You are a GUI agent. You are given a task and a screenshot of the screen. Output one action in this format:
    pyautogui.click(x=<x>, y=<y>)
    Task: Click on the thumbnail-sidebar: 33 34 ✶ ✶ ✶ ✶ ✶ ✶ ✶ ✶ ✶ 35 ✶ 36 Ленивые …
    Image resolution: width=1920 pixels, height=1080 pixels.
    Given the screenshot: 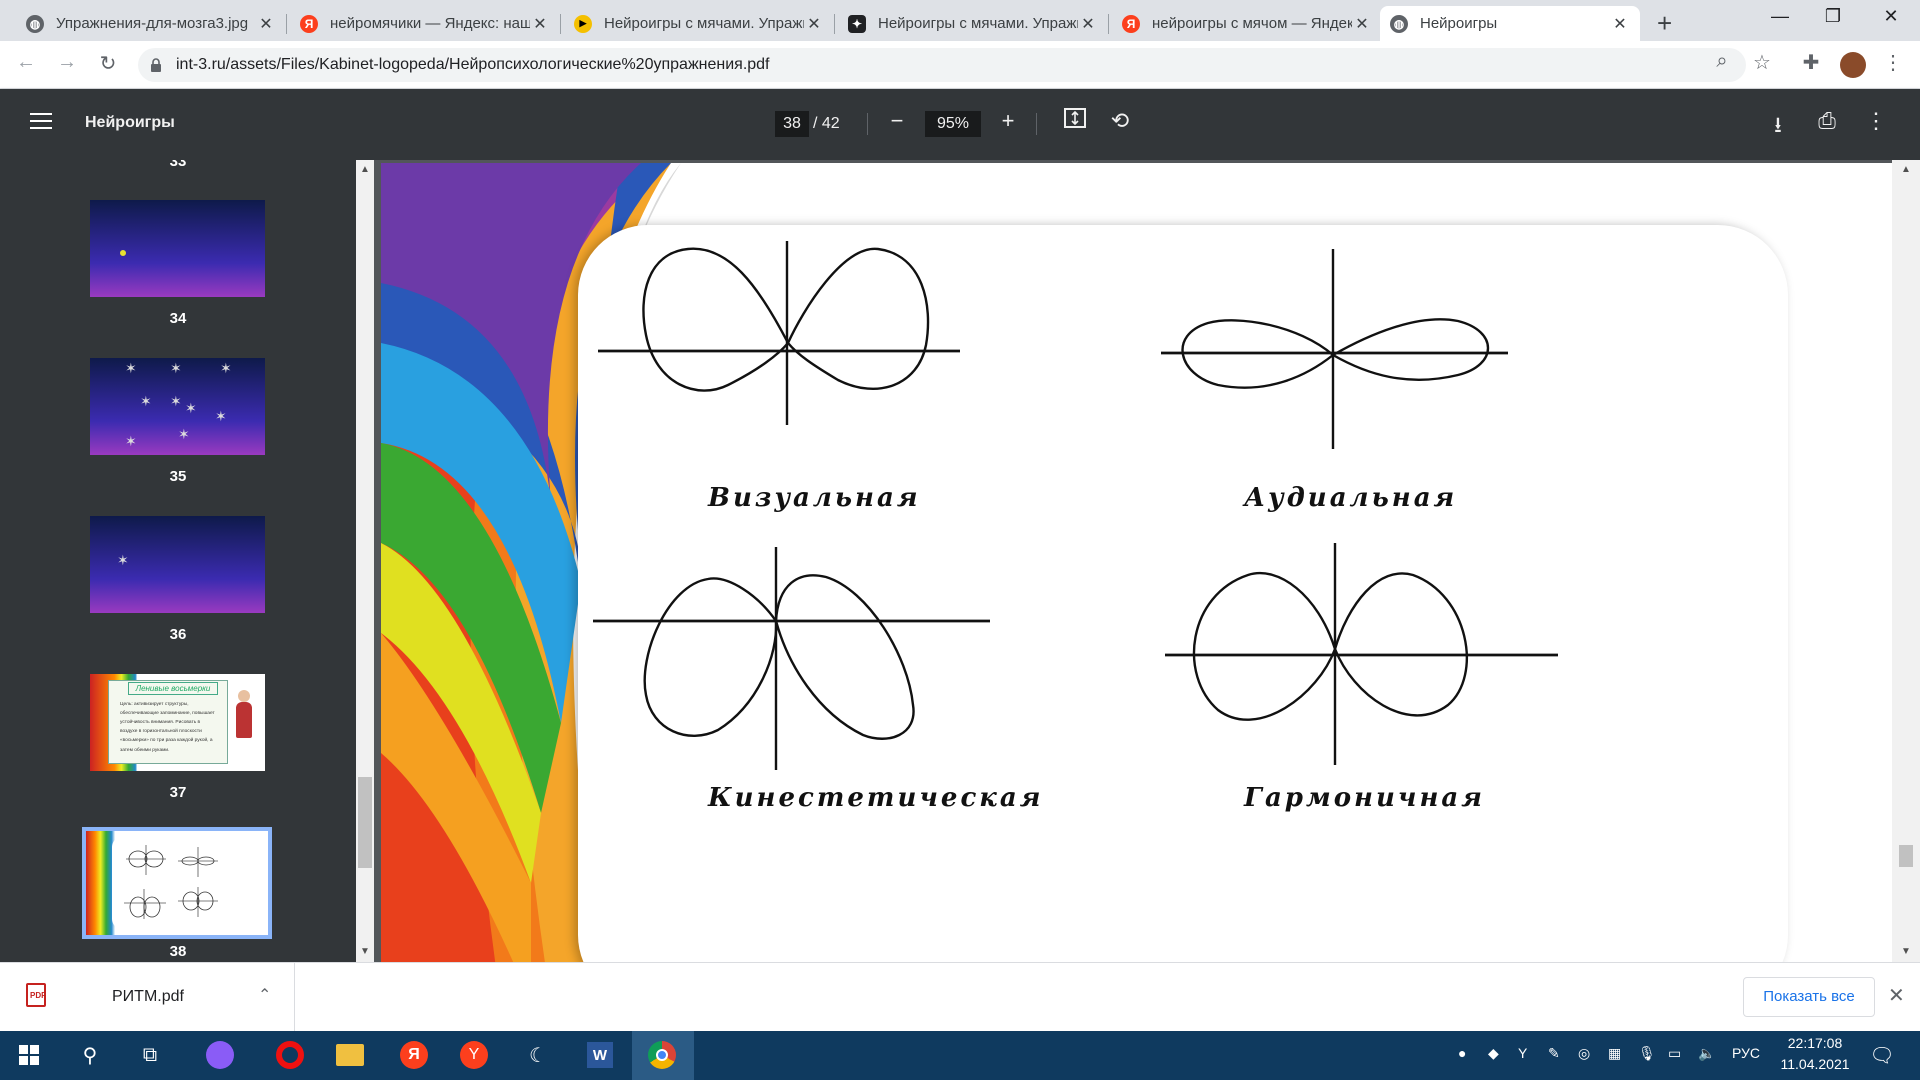 What is the action you would take?
    pyautogui.click(x=178, y=561)
    